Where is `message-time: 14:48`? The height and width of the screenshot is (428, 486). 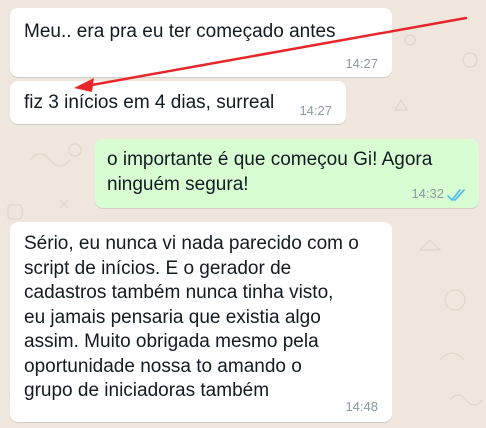
message-time: 14:48 is located at coordinates (361, 406).